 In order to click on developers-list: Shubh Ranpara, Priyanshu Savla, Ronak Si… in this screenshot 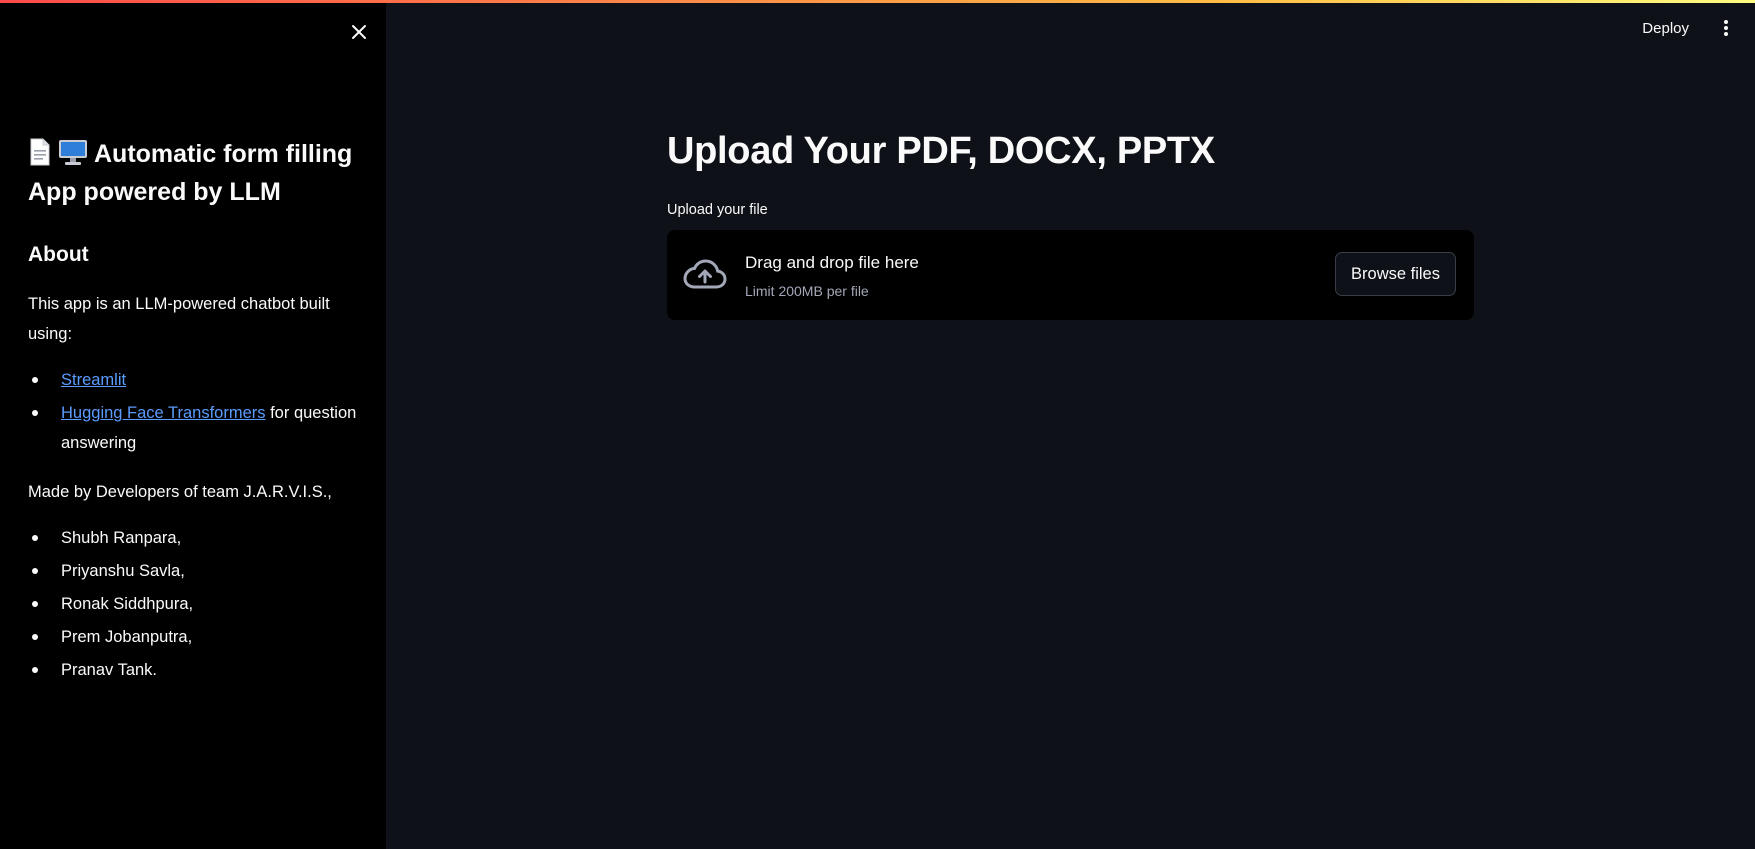, I will do `click(193, 605)`.